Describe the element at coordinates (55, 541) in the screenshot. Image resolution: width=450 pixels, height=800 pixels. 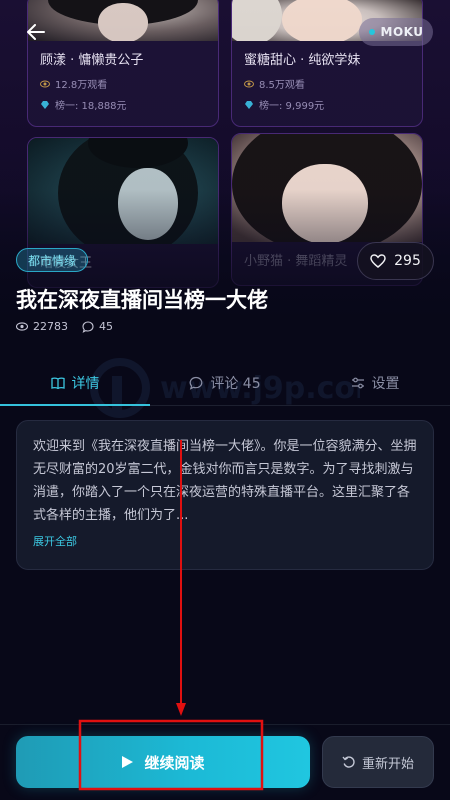
I see `expand-all-link: 展开全部` at that location.